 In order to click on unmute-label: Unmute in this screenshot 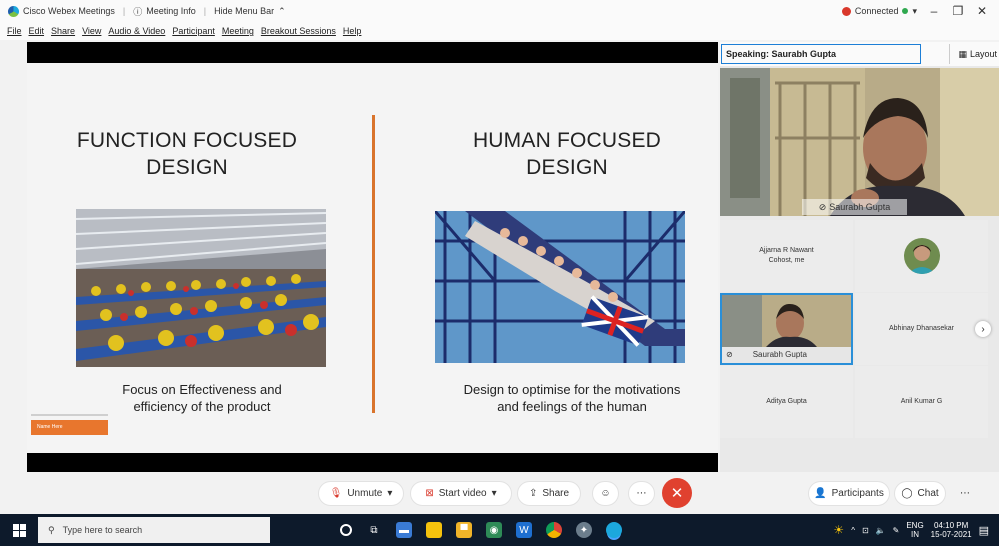, I will do `click(365, 493)`.